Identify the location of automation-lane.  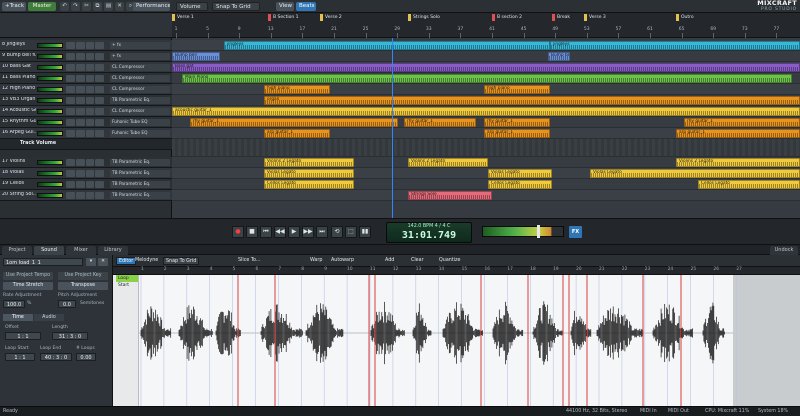
(486, 148).